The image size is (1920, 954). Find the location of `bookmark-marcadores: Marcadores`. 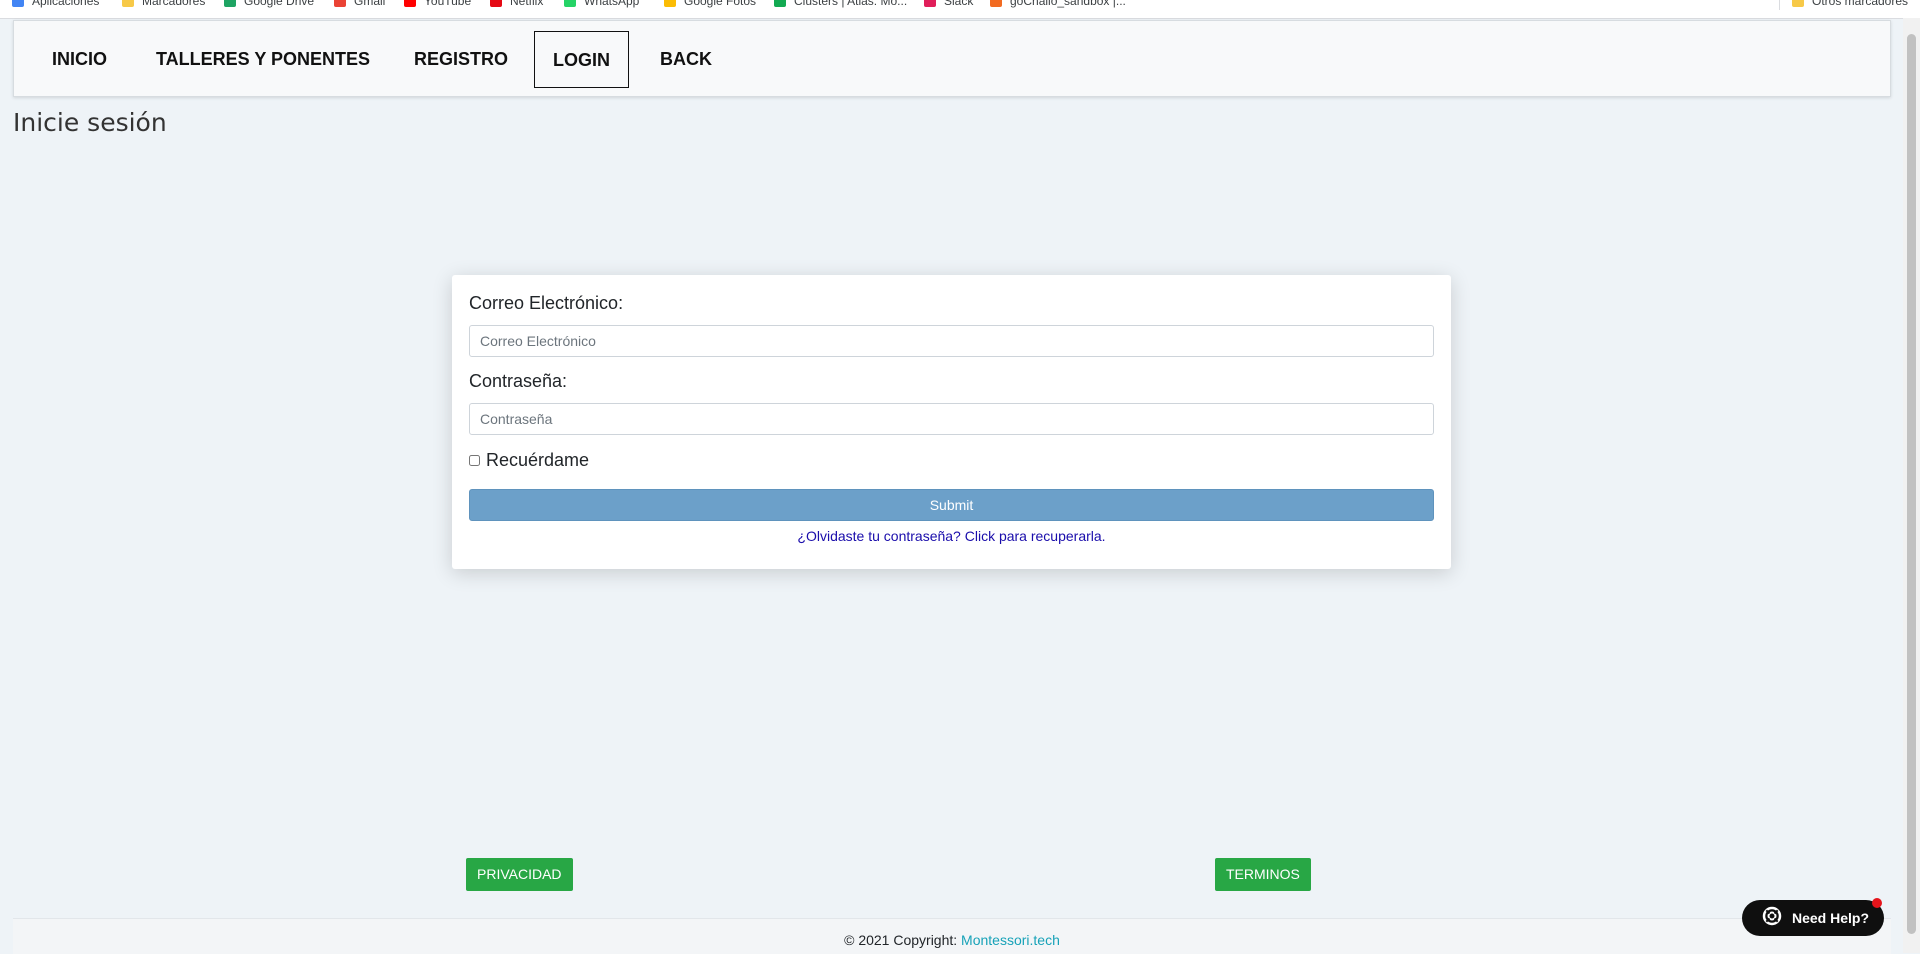

bookmark-marcadores: Marcadores is located at coordinates (163, 5).